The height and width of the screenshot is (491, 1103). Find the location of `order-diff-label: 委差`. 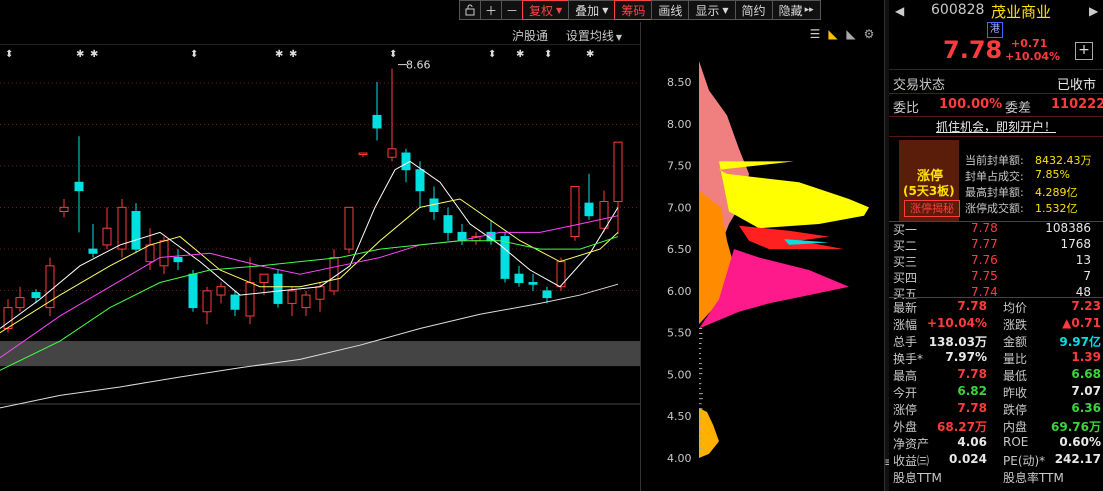

order-diff-label: 委差 is located at coordinates (1018, 106).